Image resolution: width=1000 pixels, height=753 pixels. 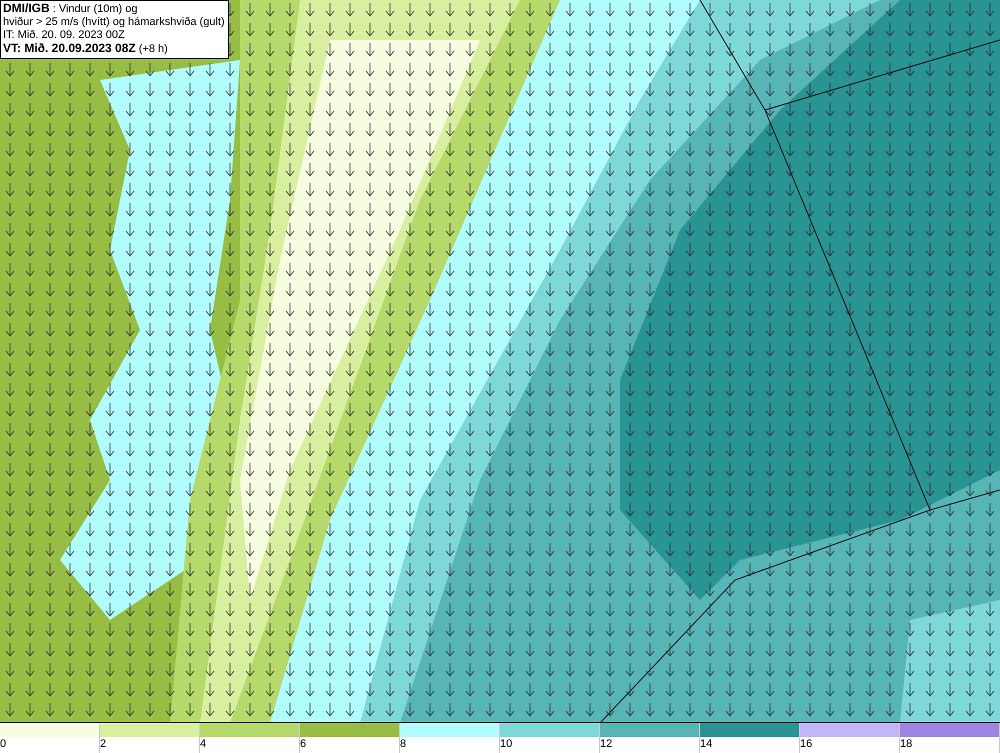 What do you see at coordinates (86, 49) in the screenshot?
I see `info-text: VT: Mið. 20.09.2023 08Z (+8 h)` at bounding box center [86, 49].